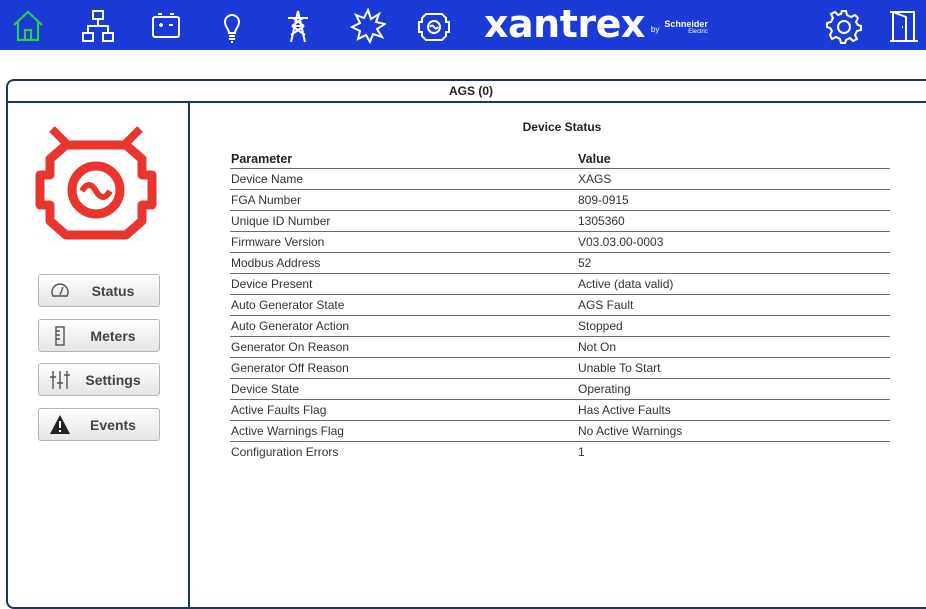 This screenshot has width=926, height=609. Describe the element at coordinates (403, 242) in the screenshot. I see `parameter-cell: Firmware Version` at that location.